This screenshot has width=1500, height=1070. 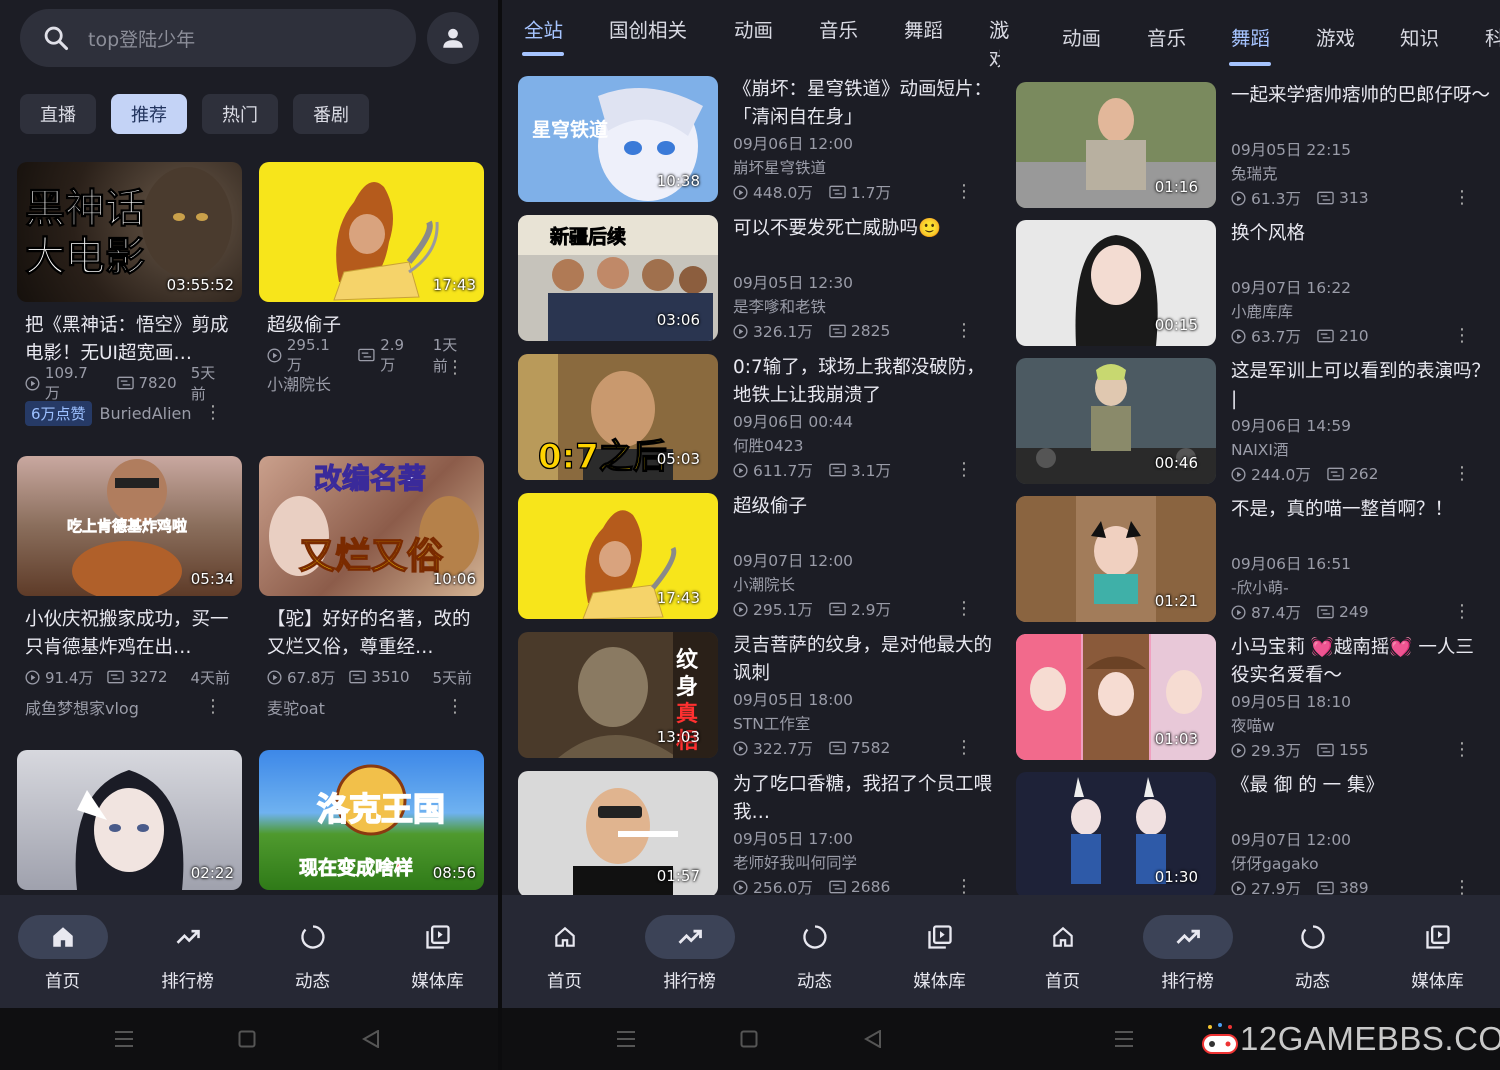 I want to click on author-name: 兔瑞克, so click(x=1361, y=174).